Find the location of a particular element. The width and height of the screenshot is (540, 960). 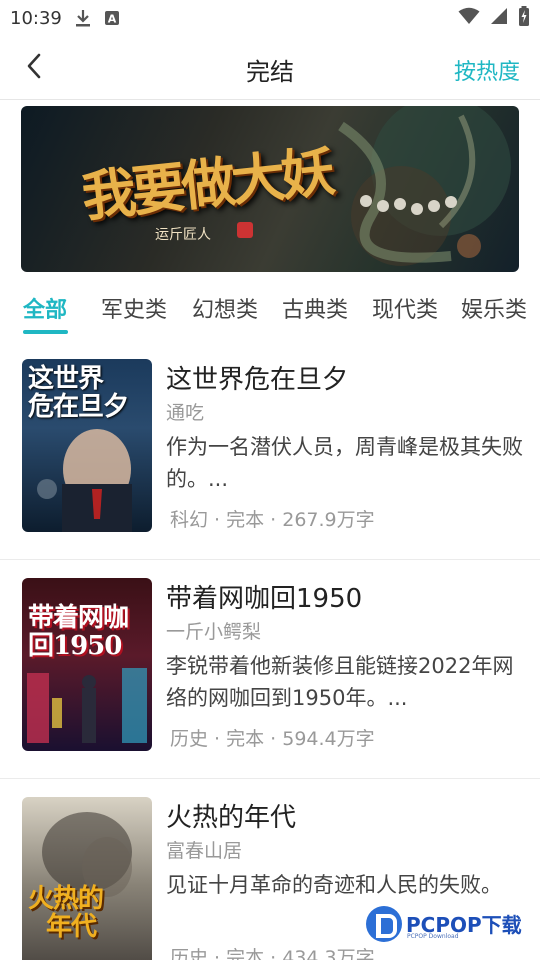

book-cover: 这世界 危在旦夕 is located at coordinates (87, 445).